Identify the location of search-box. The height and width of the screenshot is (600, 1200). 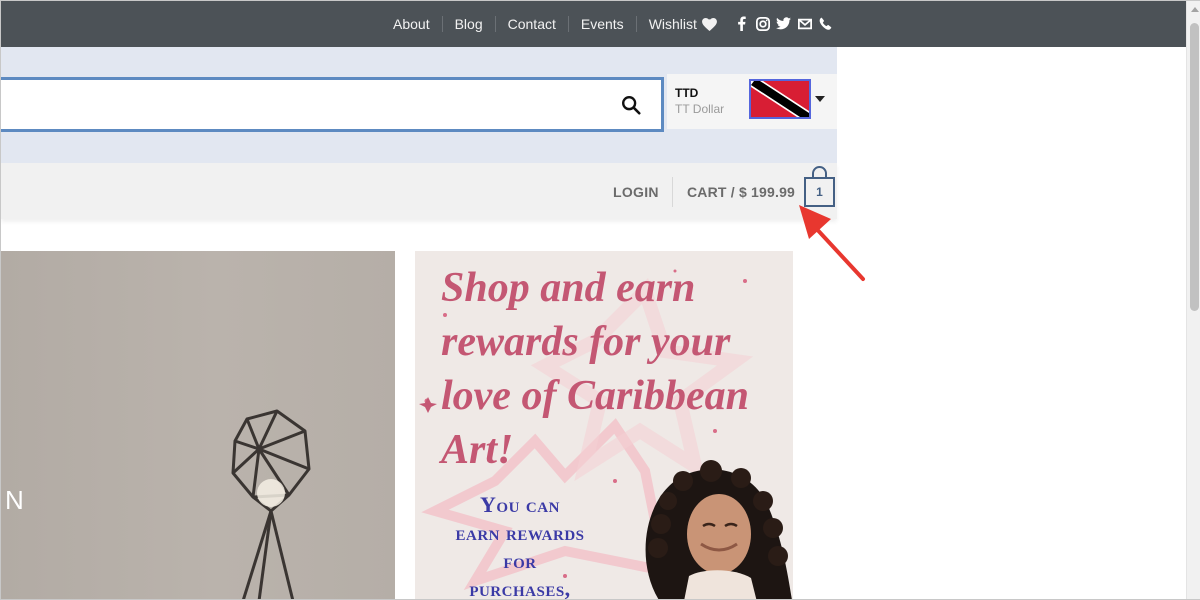
(332, 104).